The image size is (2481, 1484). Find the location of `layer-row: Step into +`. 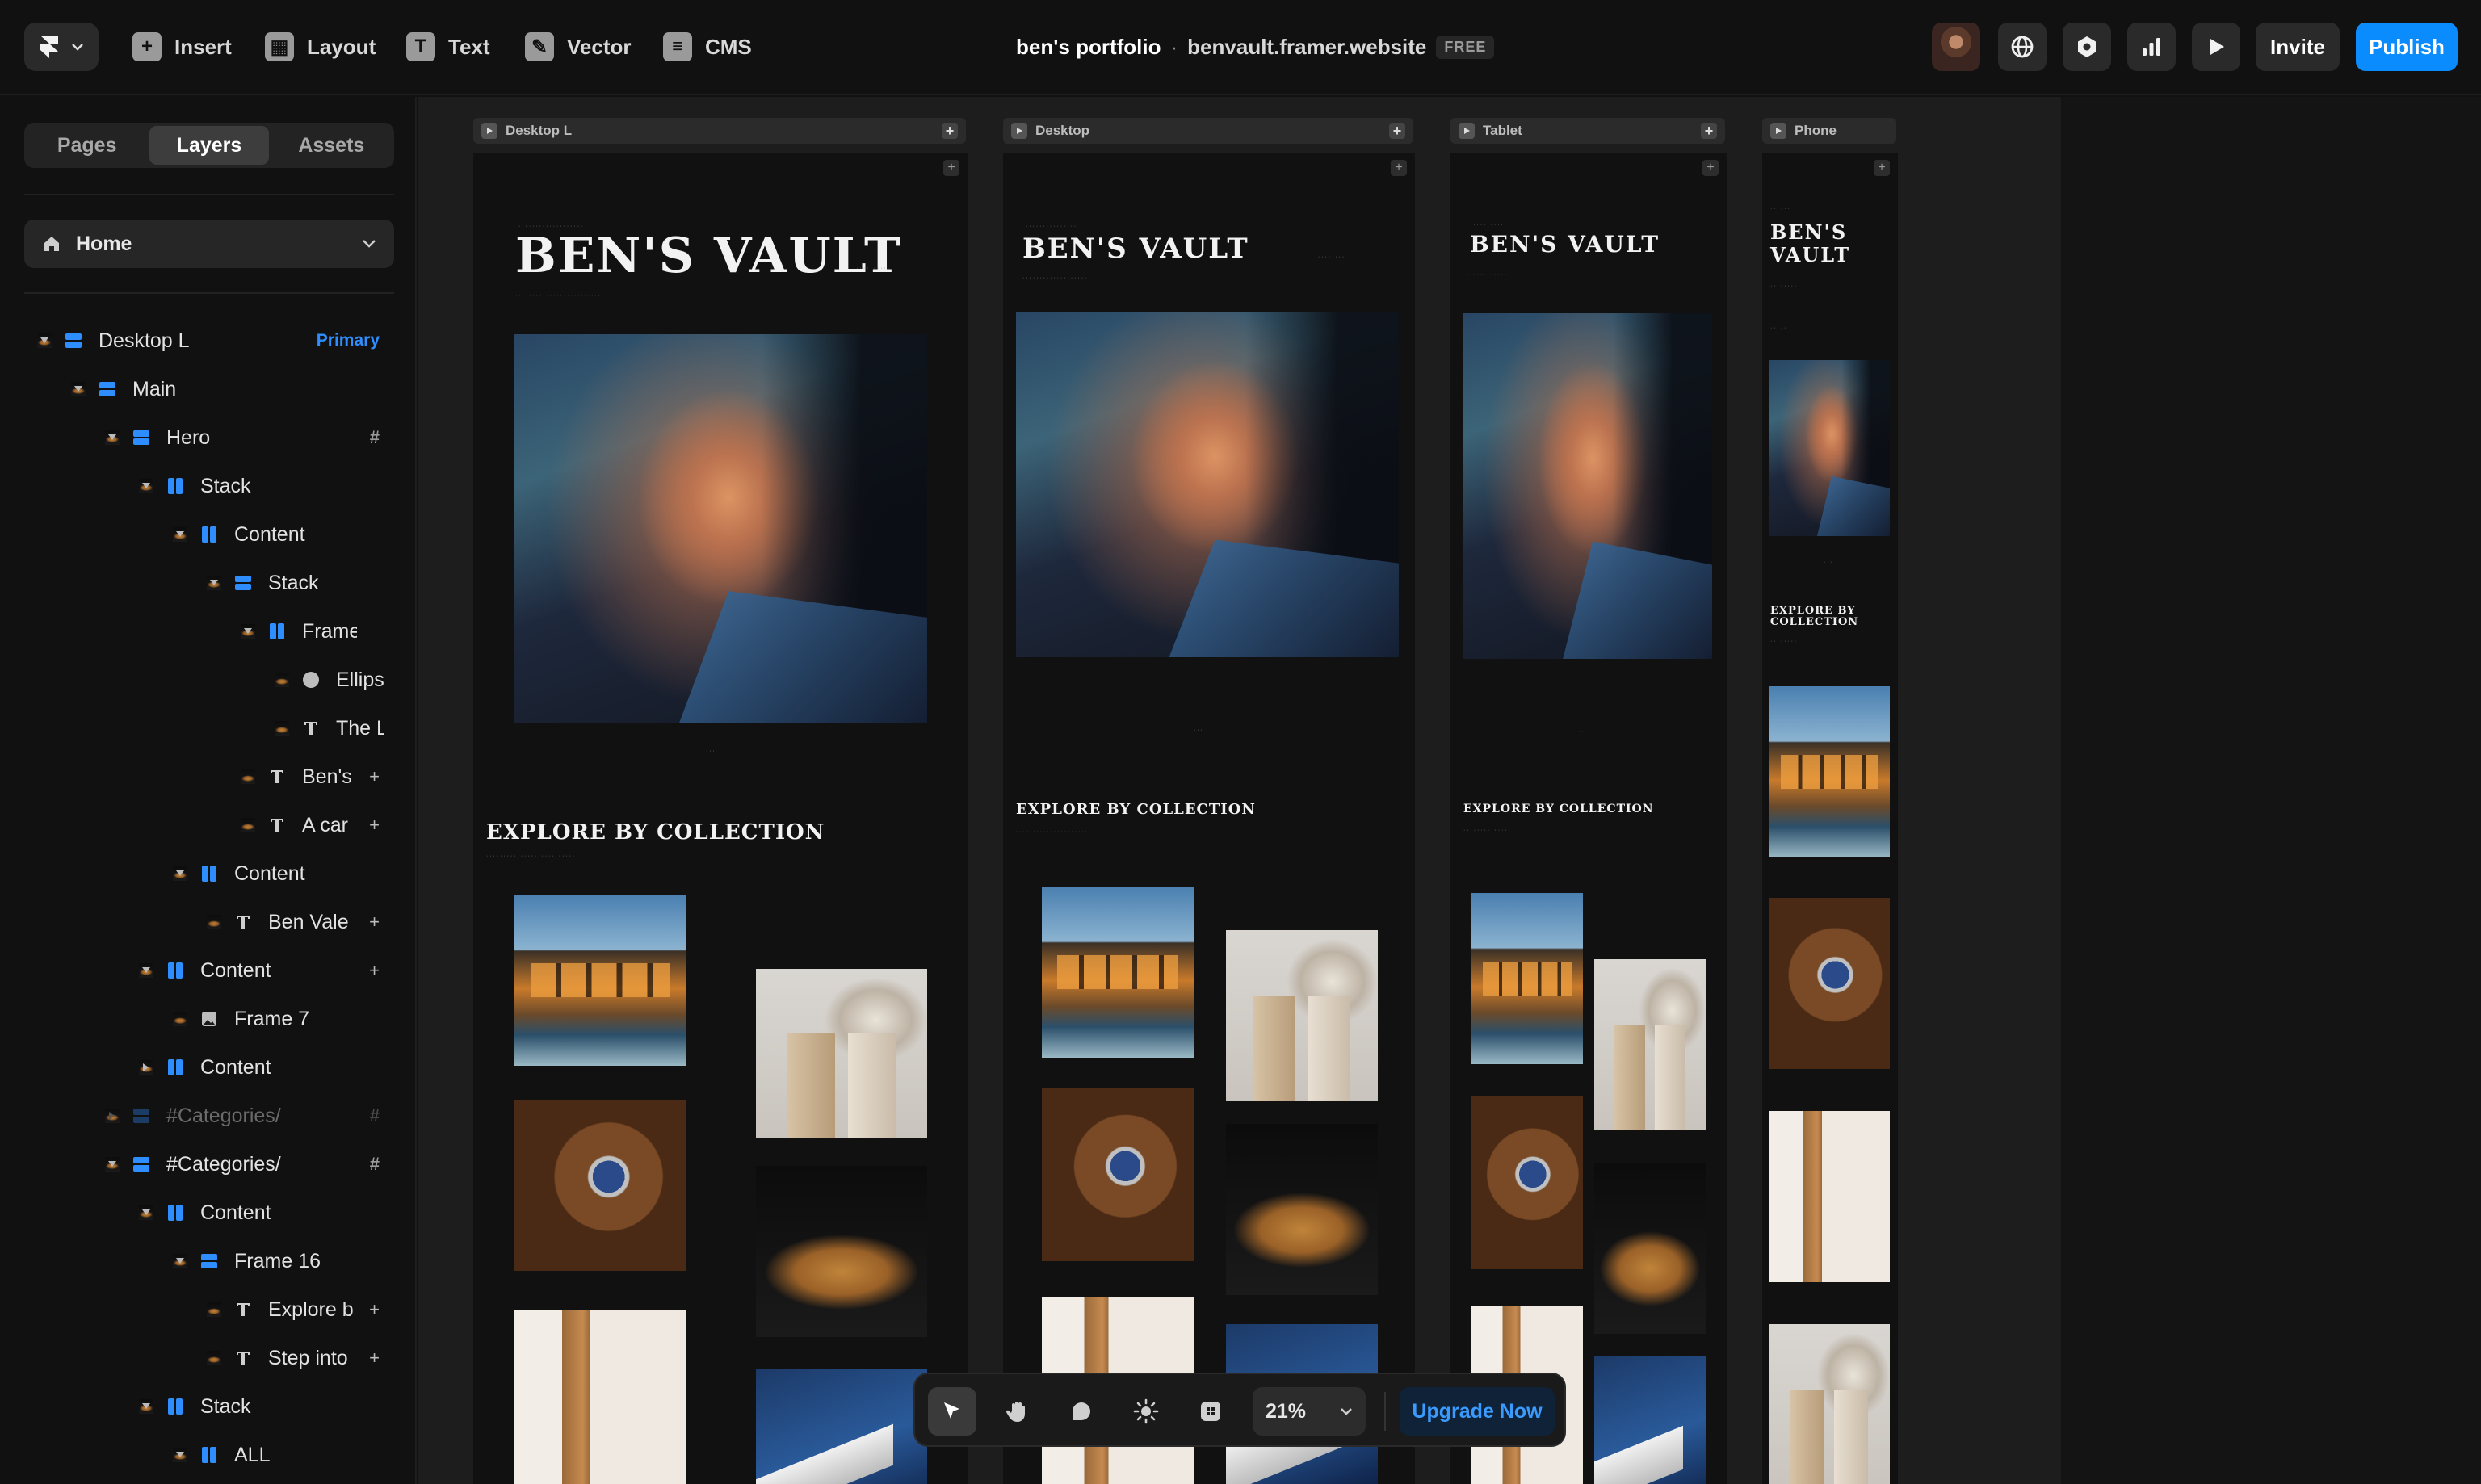

layer-row: Step into + is located at coordinates (207, 1358).